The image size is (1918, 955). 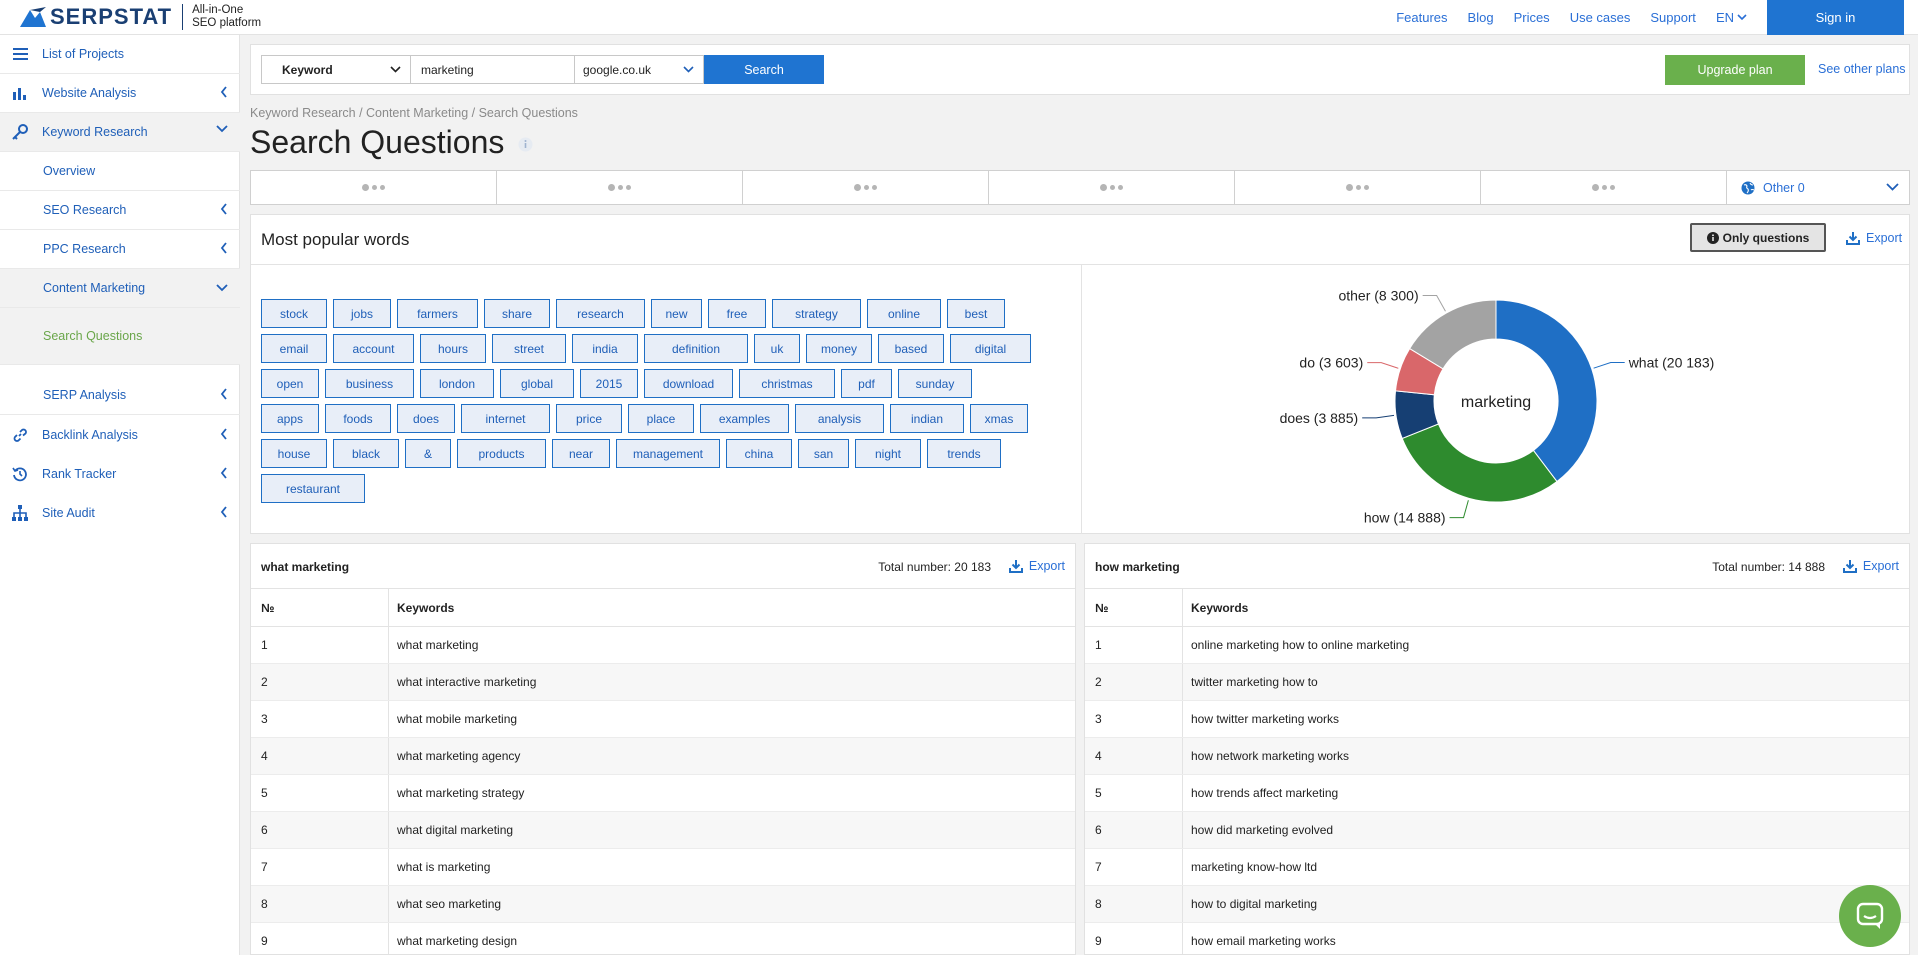 I want to click on row-keyword: marketing know-how ltd, so click(x=1546, y=867).